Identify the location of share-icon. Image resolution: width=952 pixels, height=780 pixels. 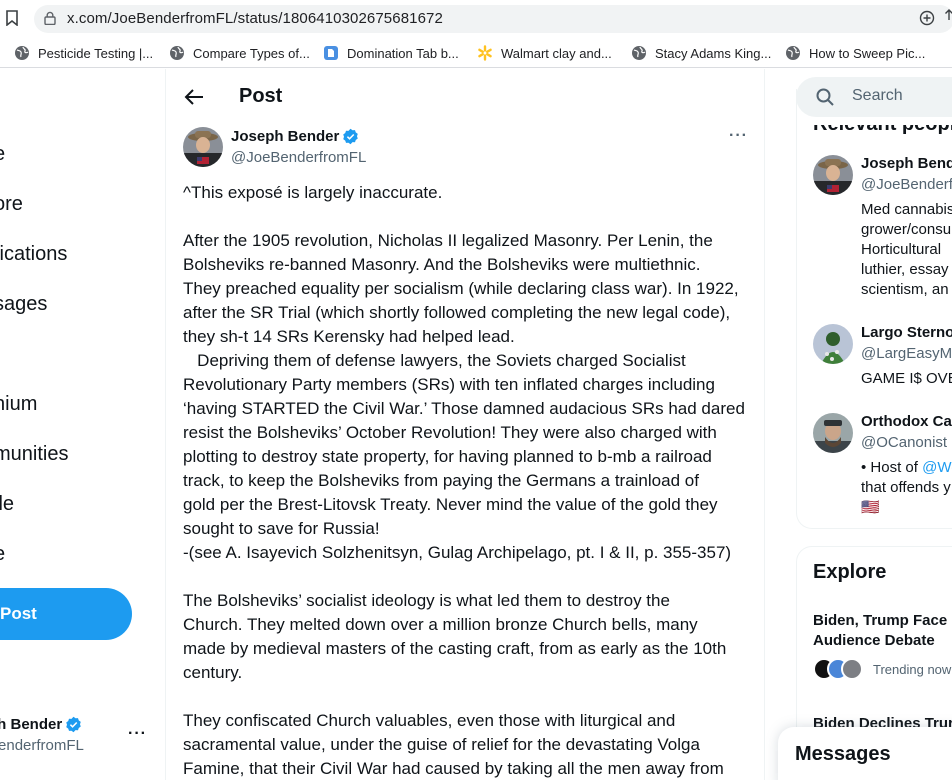
(946, 18).